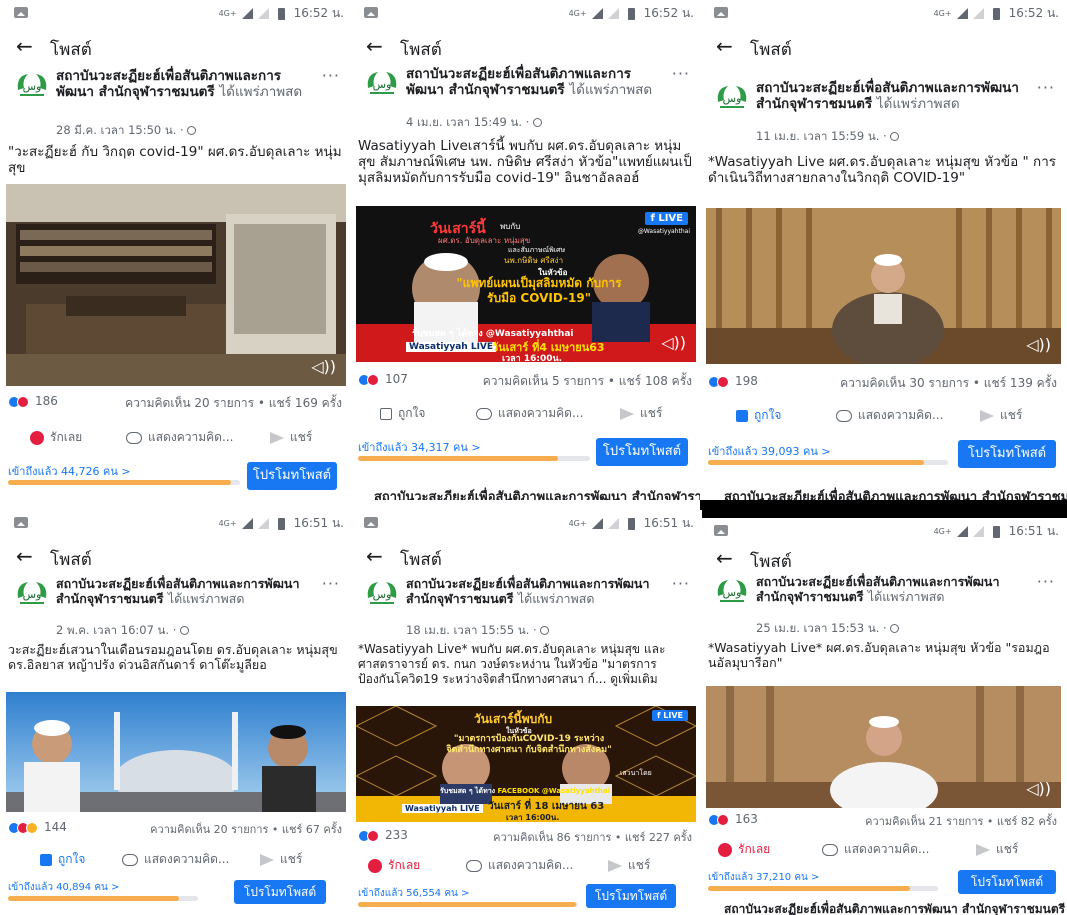 This screenshot has height=915, width=1067. What do you see at coordinates (233, 403) in the screenshot?
I see `comments-shares: ความคิดเห็น 20 รายการ • แชร์ 169 ครั้ง` at bounding box center [233, 403].